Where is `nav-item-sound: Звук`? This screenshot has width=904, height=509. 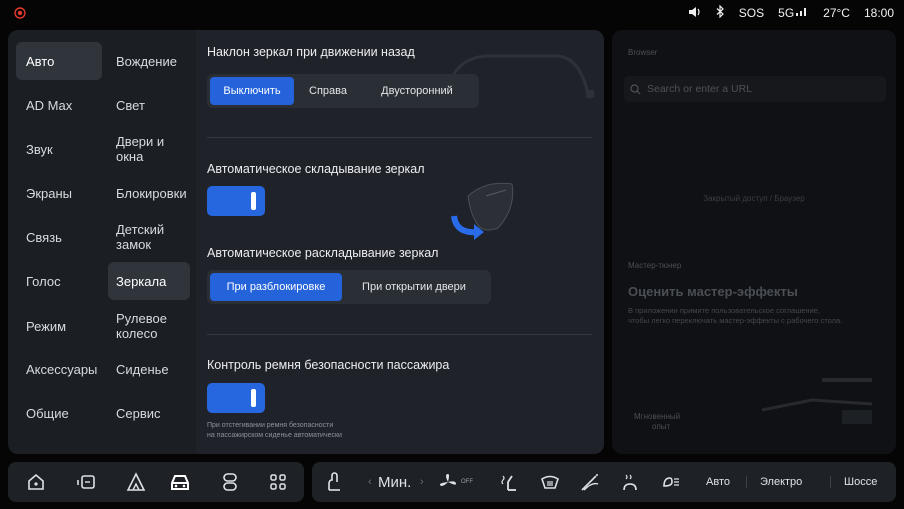 nav-item-sound: Звук is located at coordinates (59, 149).